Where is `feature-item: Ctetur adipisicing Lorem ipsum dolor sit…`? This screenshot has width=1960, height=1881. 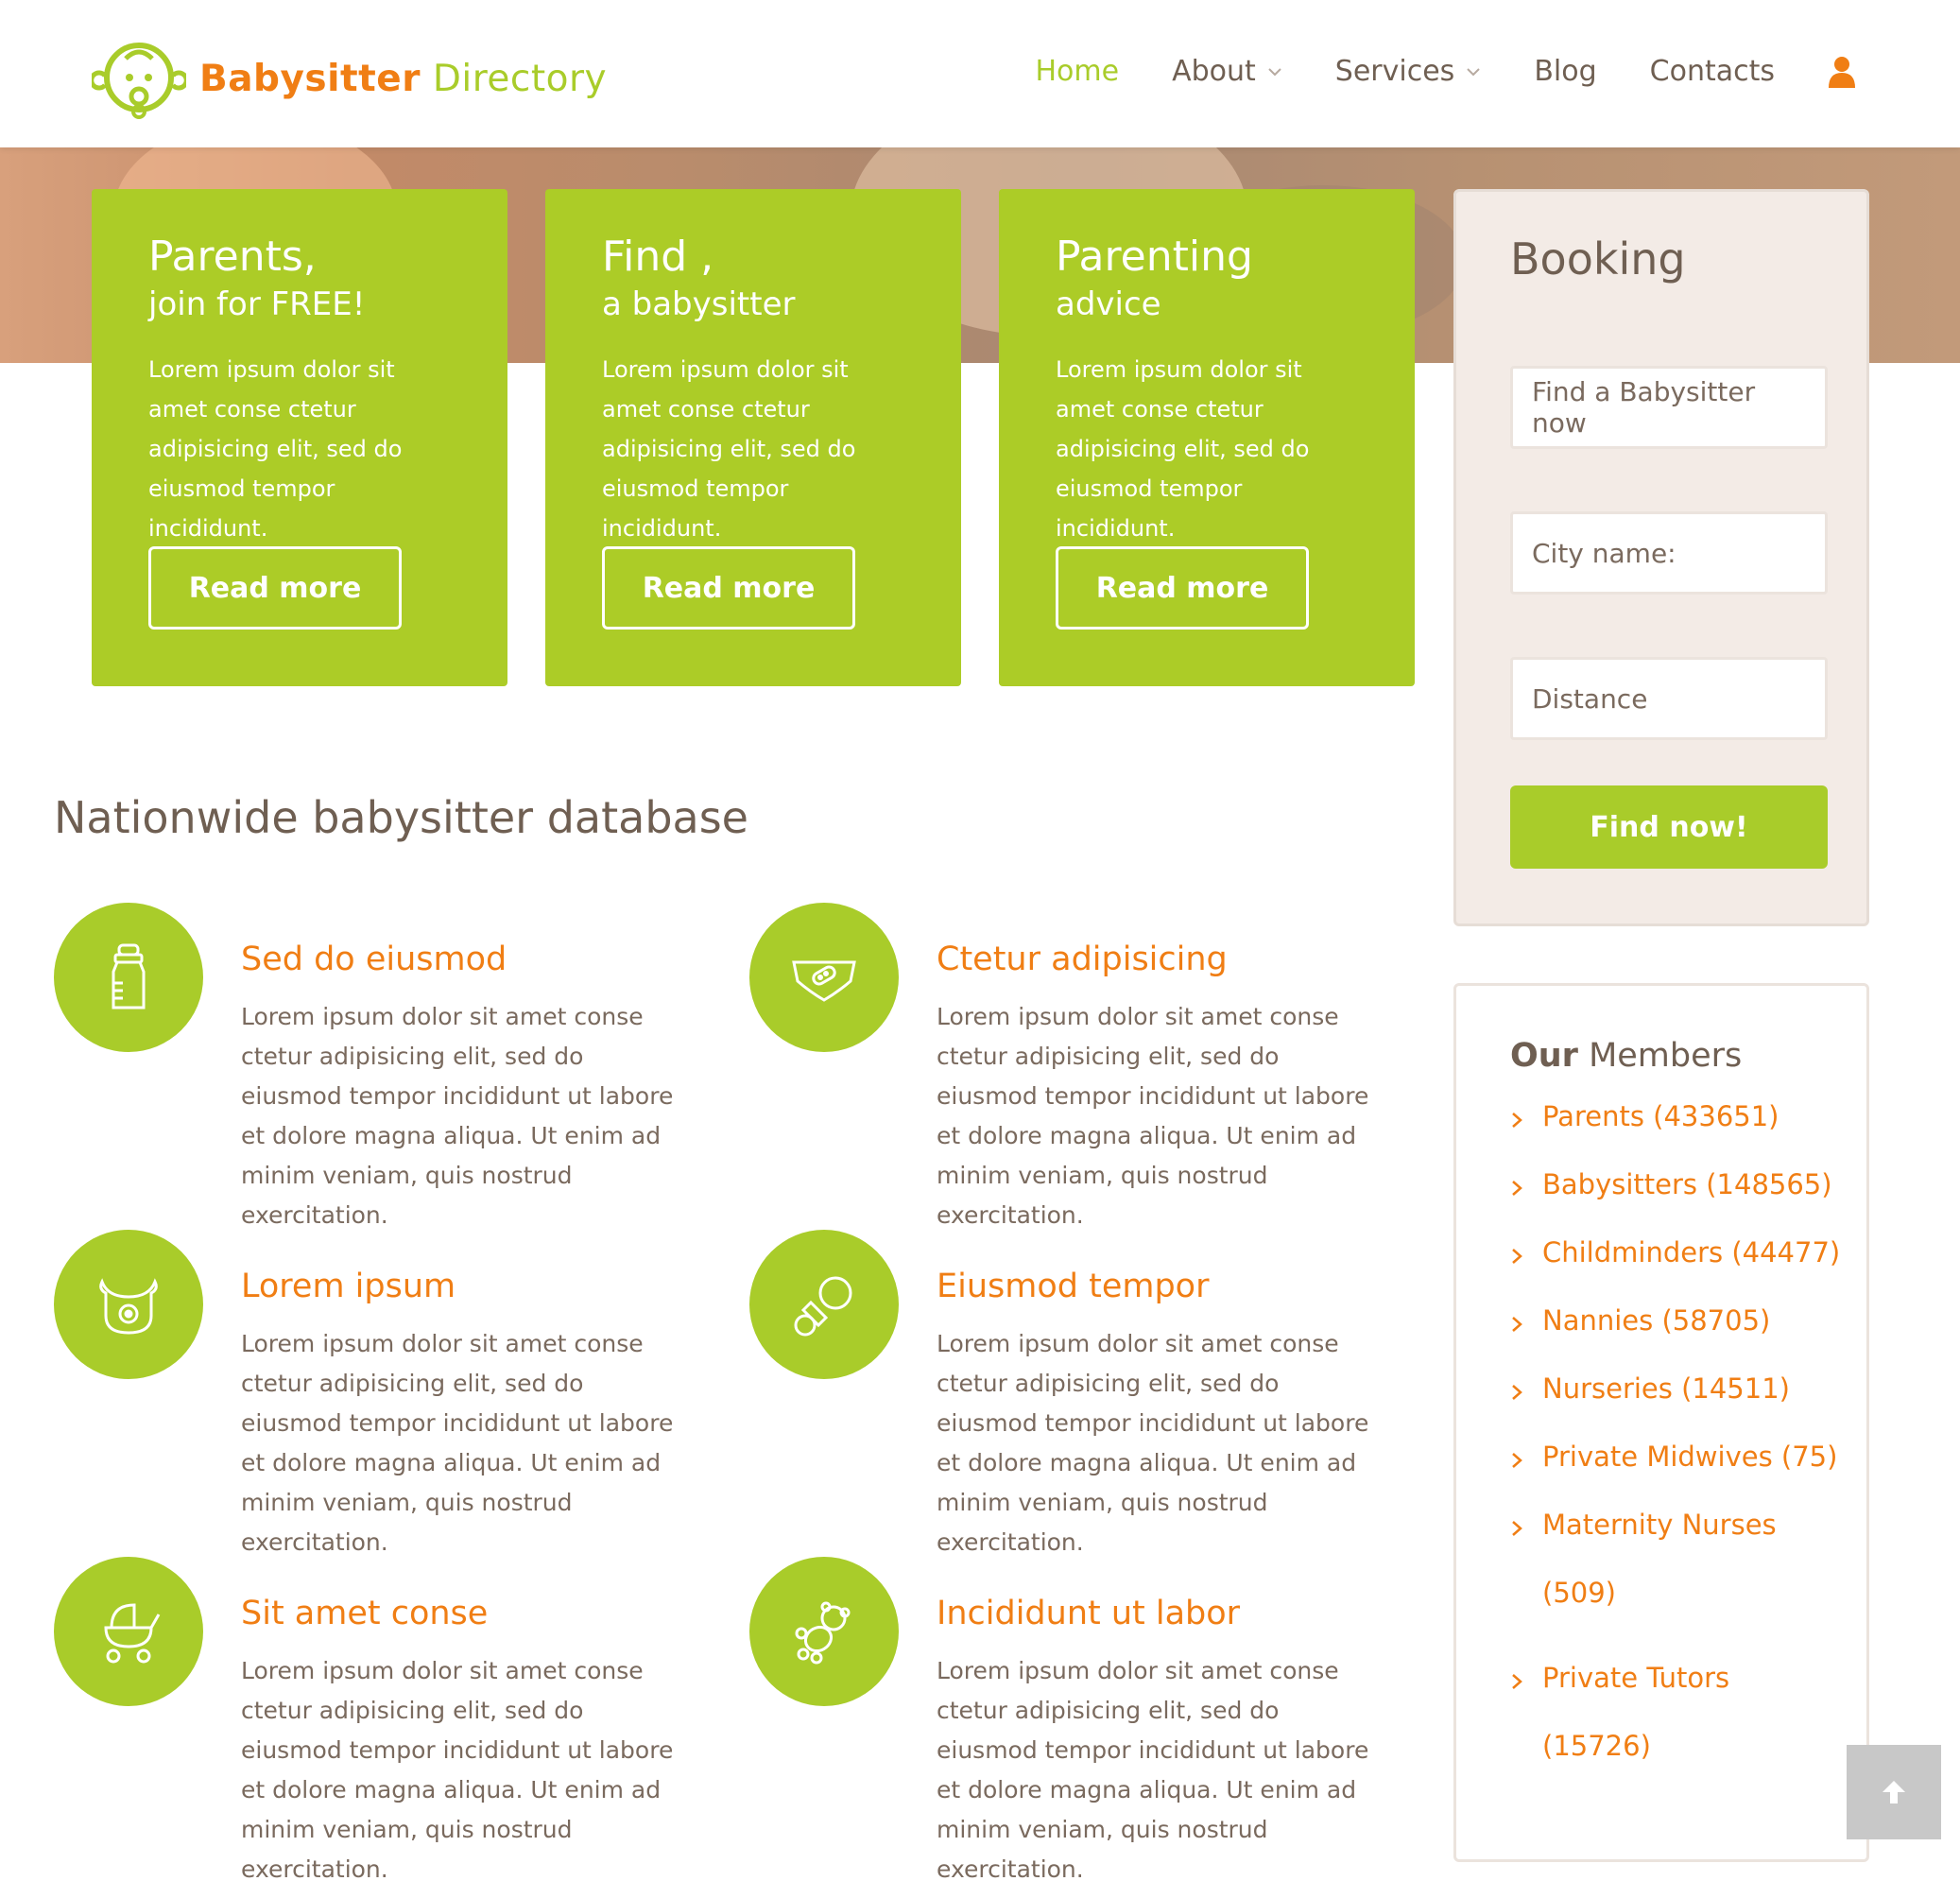 feature-item: Ctetur adipisicing Lorem ipsum dolor sit… is located at coordinates (1058, 1066).